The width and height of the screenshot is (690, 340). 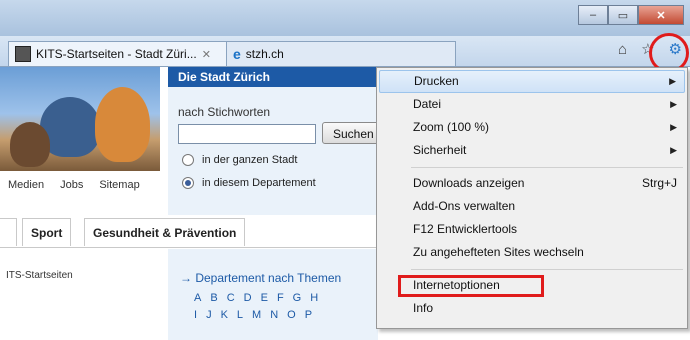 I want to click on alpha-link: K, so click(x=224, y=315).